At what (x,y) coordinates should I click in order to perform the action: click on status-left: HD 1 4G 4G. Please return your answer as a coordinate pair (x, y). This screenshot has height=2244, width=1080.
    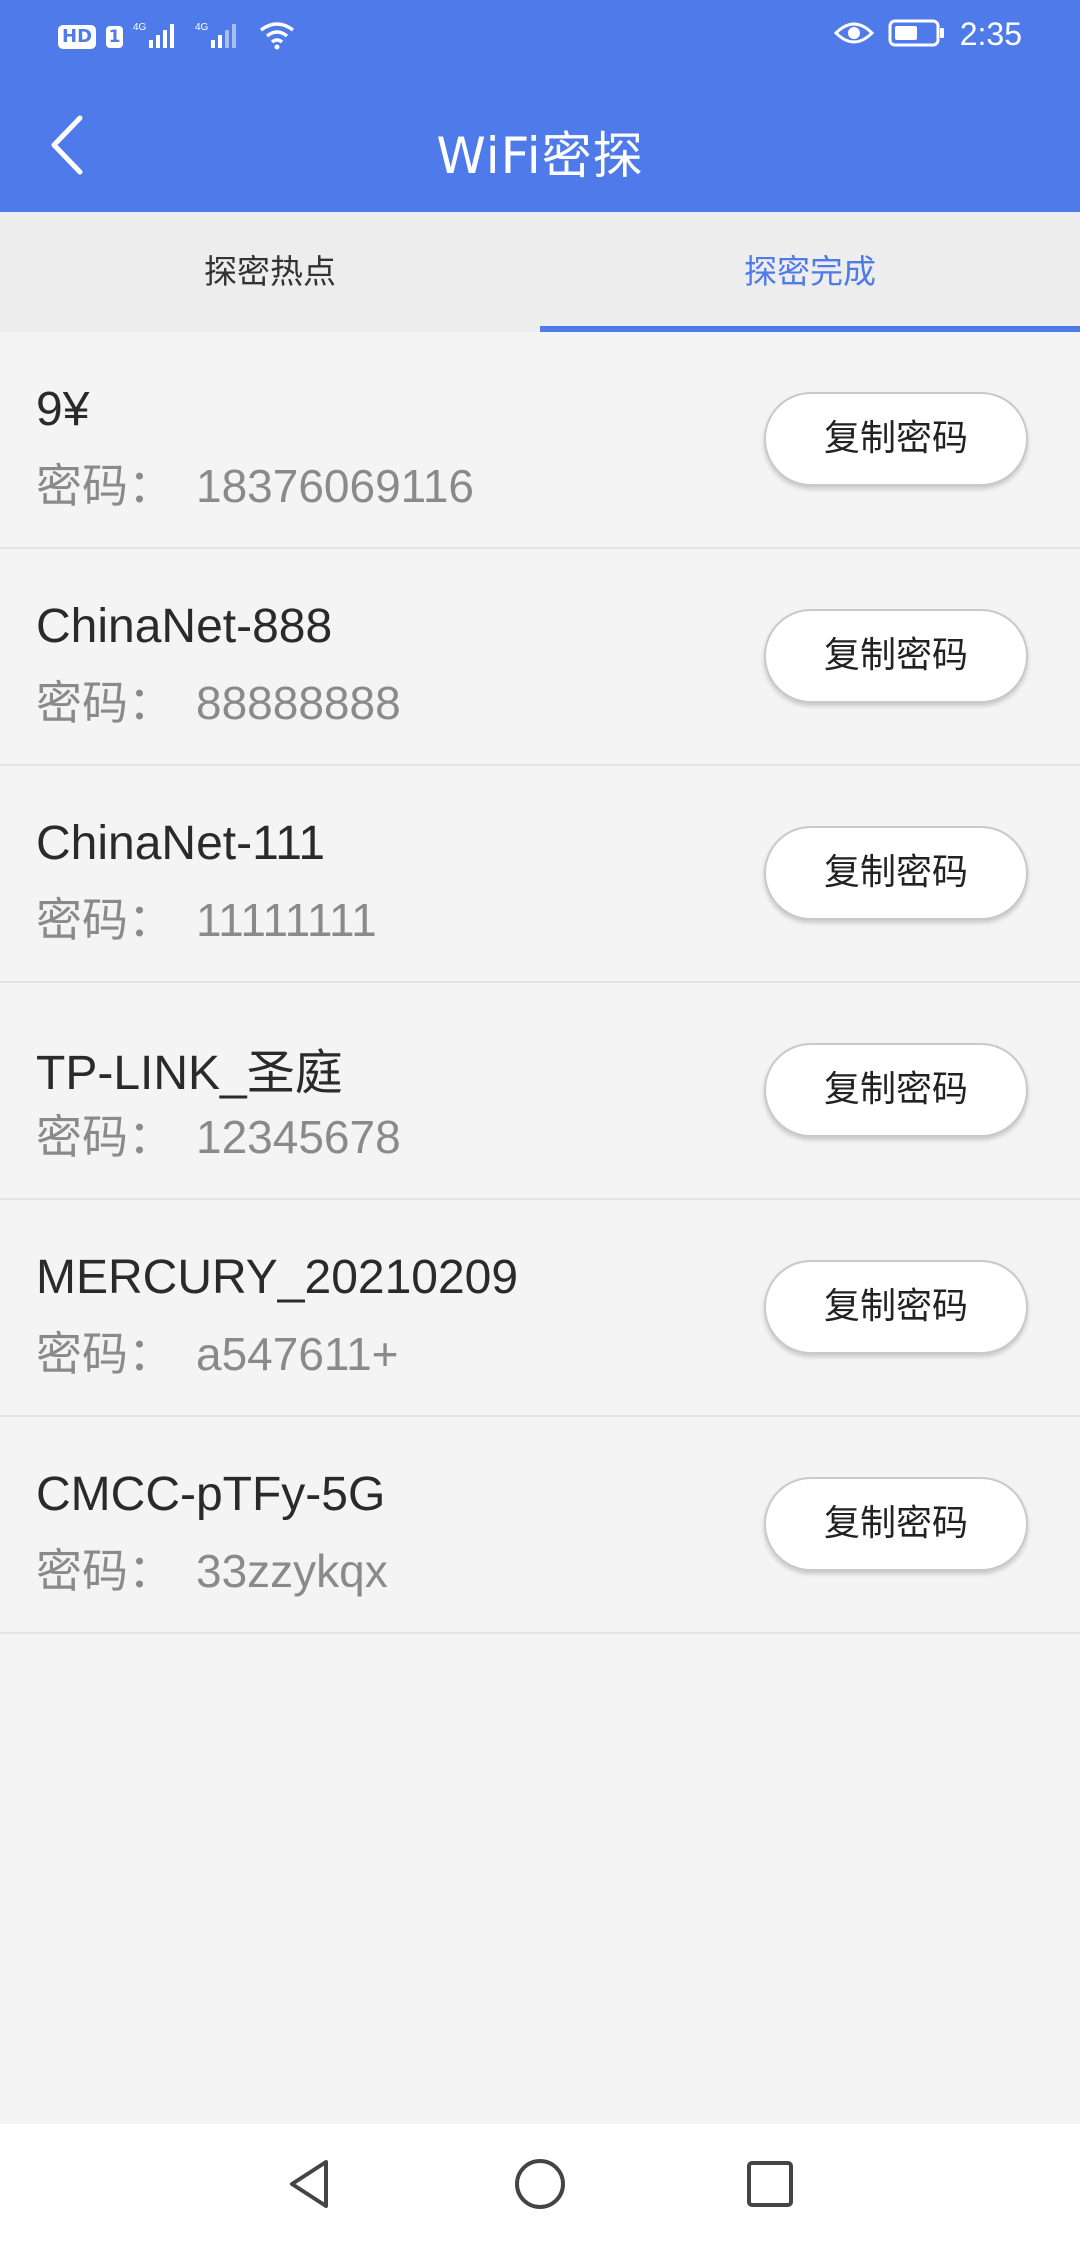
    Looking at the image, I should click on (177, 37).